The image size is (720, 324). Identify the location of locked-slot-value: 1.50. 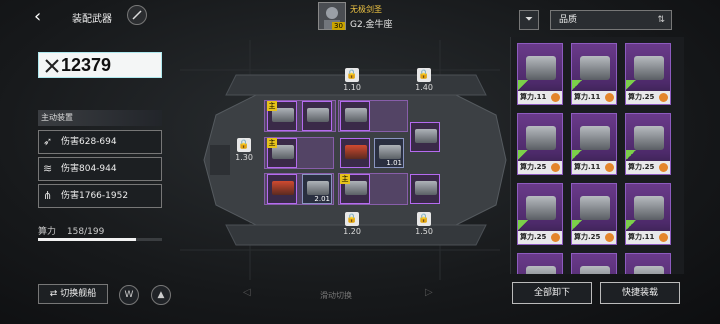
(424, 231).